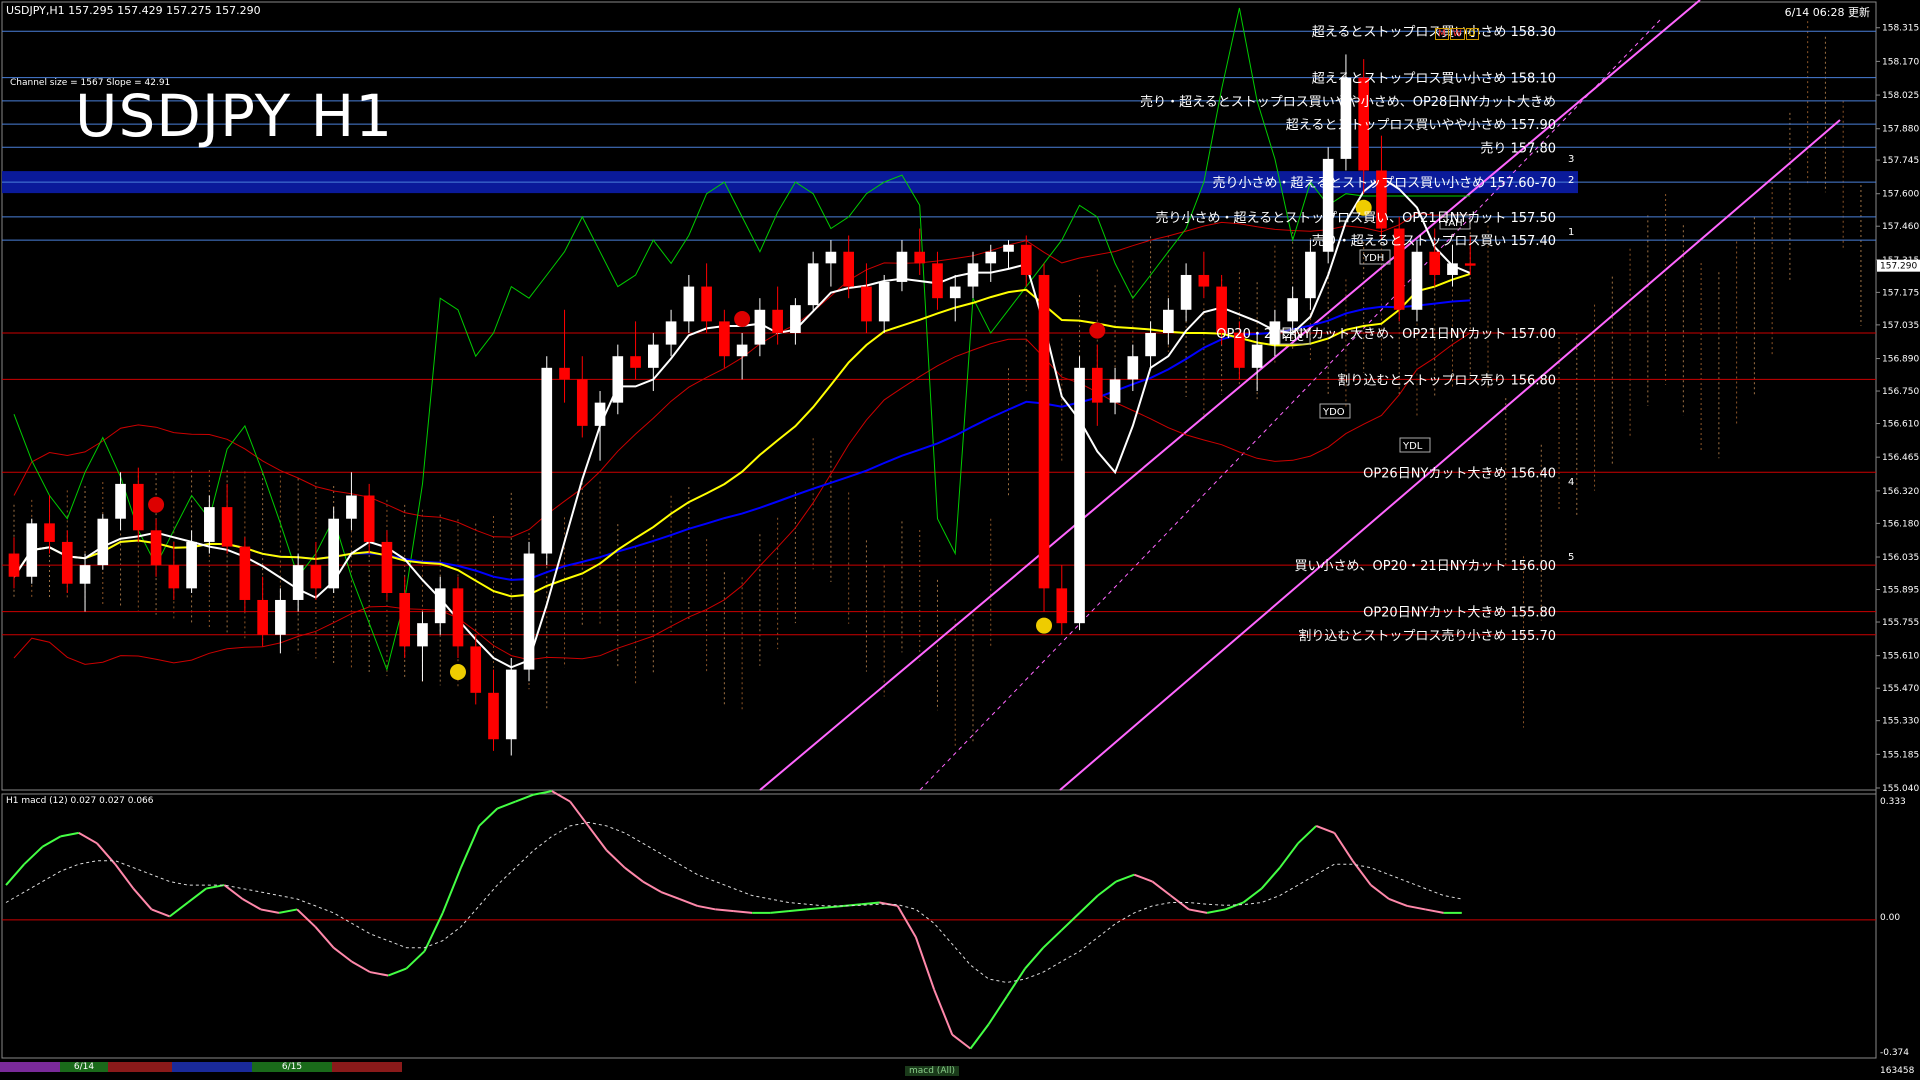 This screenshot has width=1920, height=1080. What do you see at coordinates (1900, 425) in the screenshot?
I see `price-tick-label: 156.610` at bounding box center [1900, 425].